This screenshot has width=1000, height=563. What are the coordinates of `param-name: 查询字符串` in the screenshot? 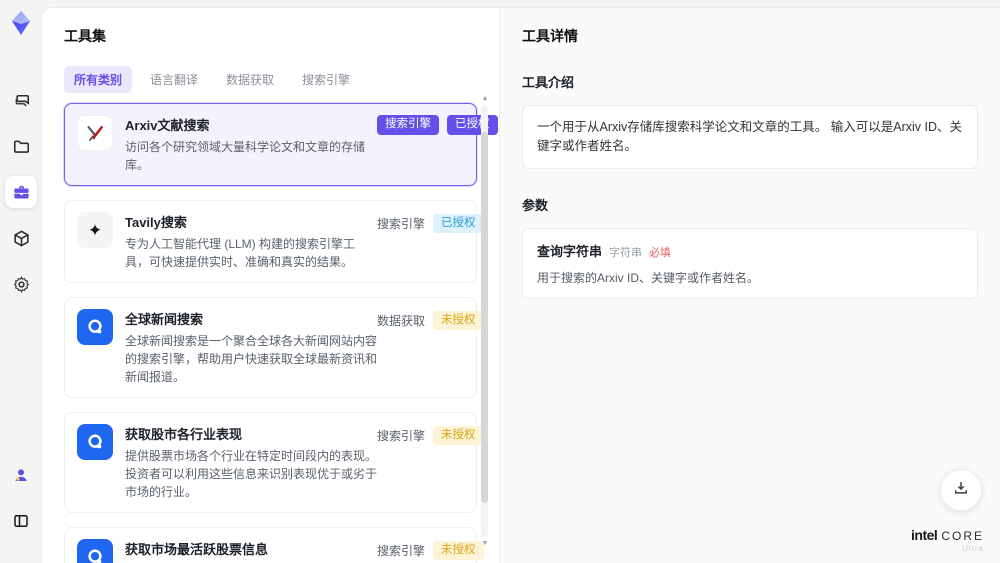 It's located at (570, 251).